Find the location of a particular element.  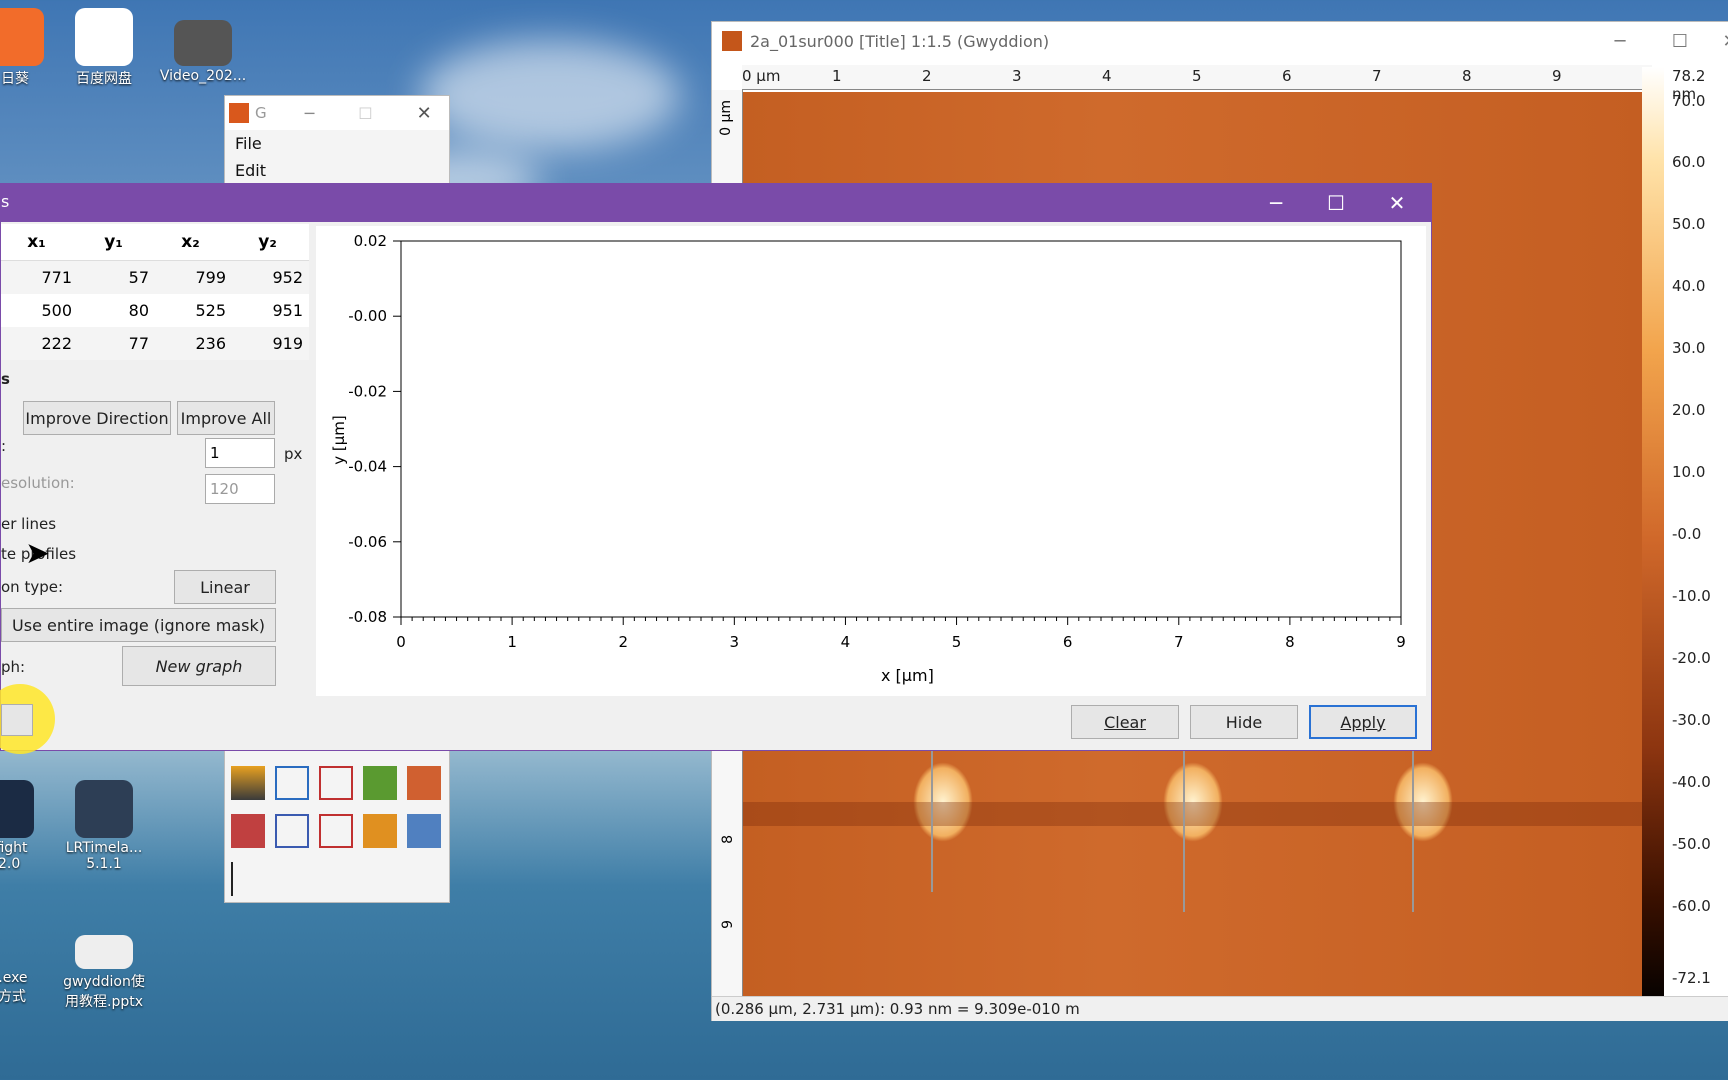

colorbar-tick: 10.0 is located at coordinates (1689, 472).